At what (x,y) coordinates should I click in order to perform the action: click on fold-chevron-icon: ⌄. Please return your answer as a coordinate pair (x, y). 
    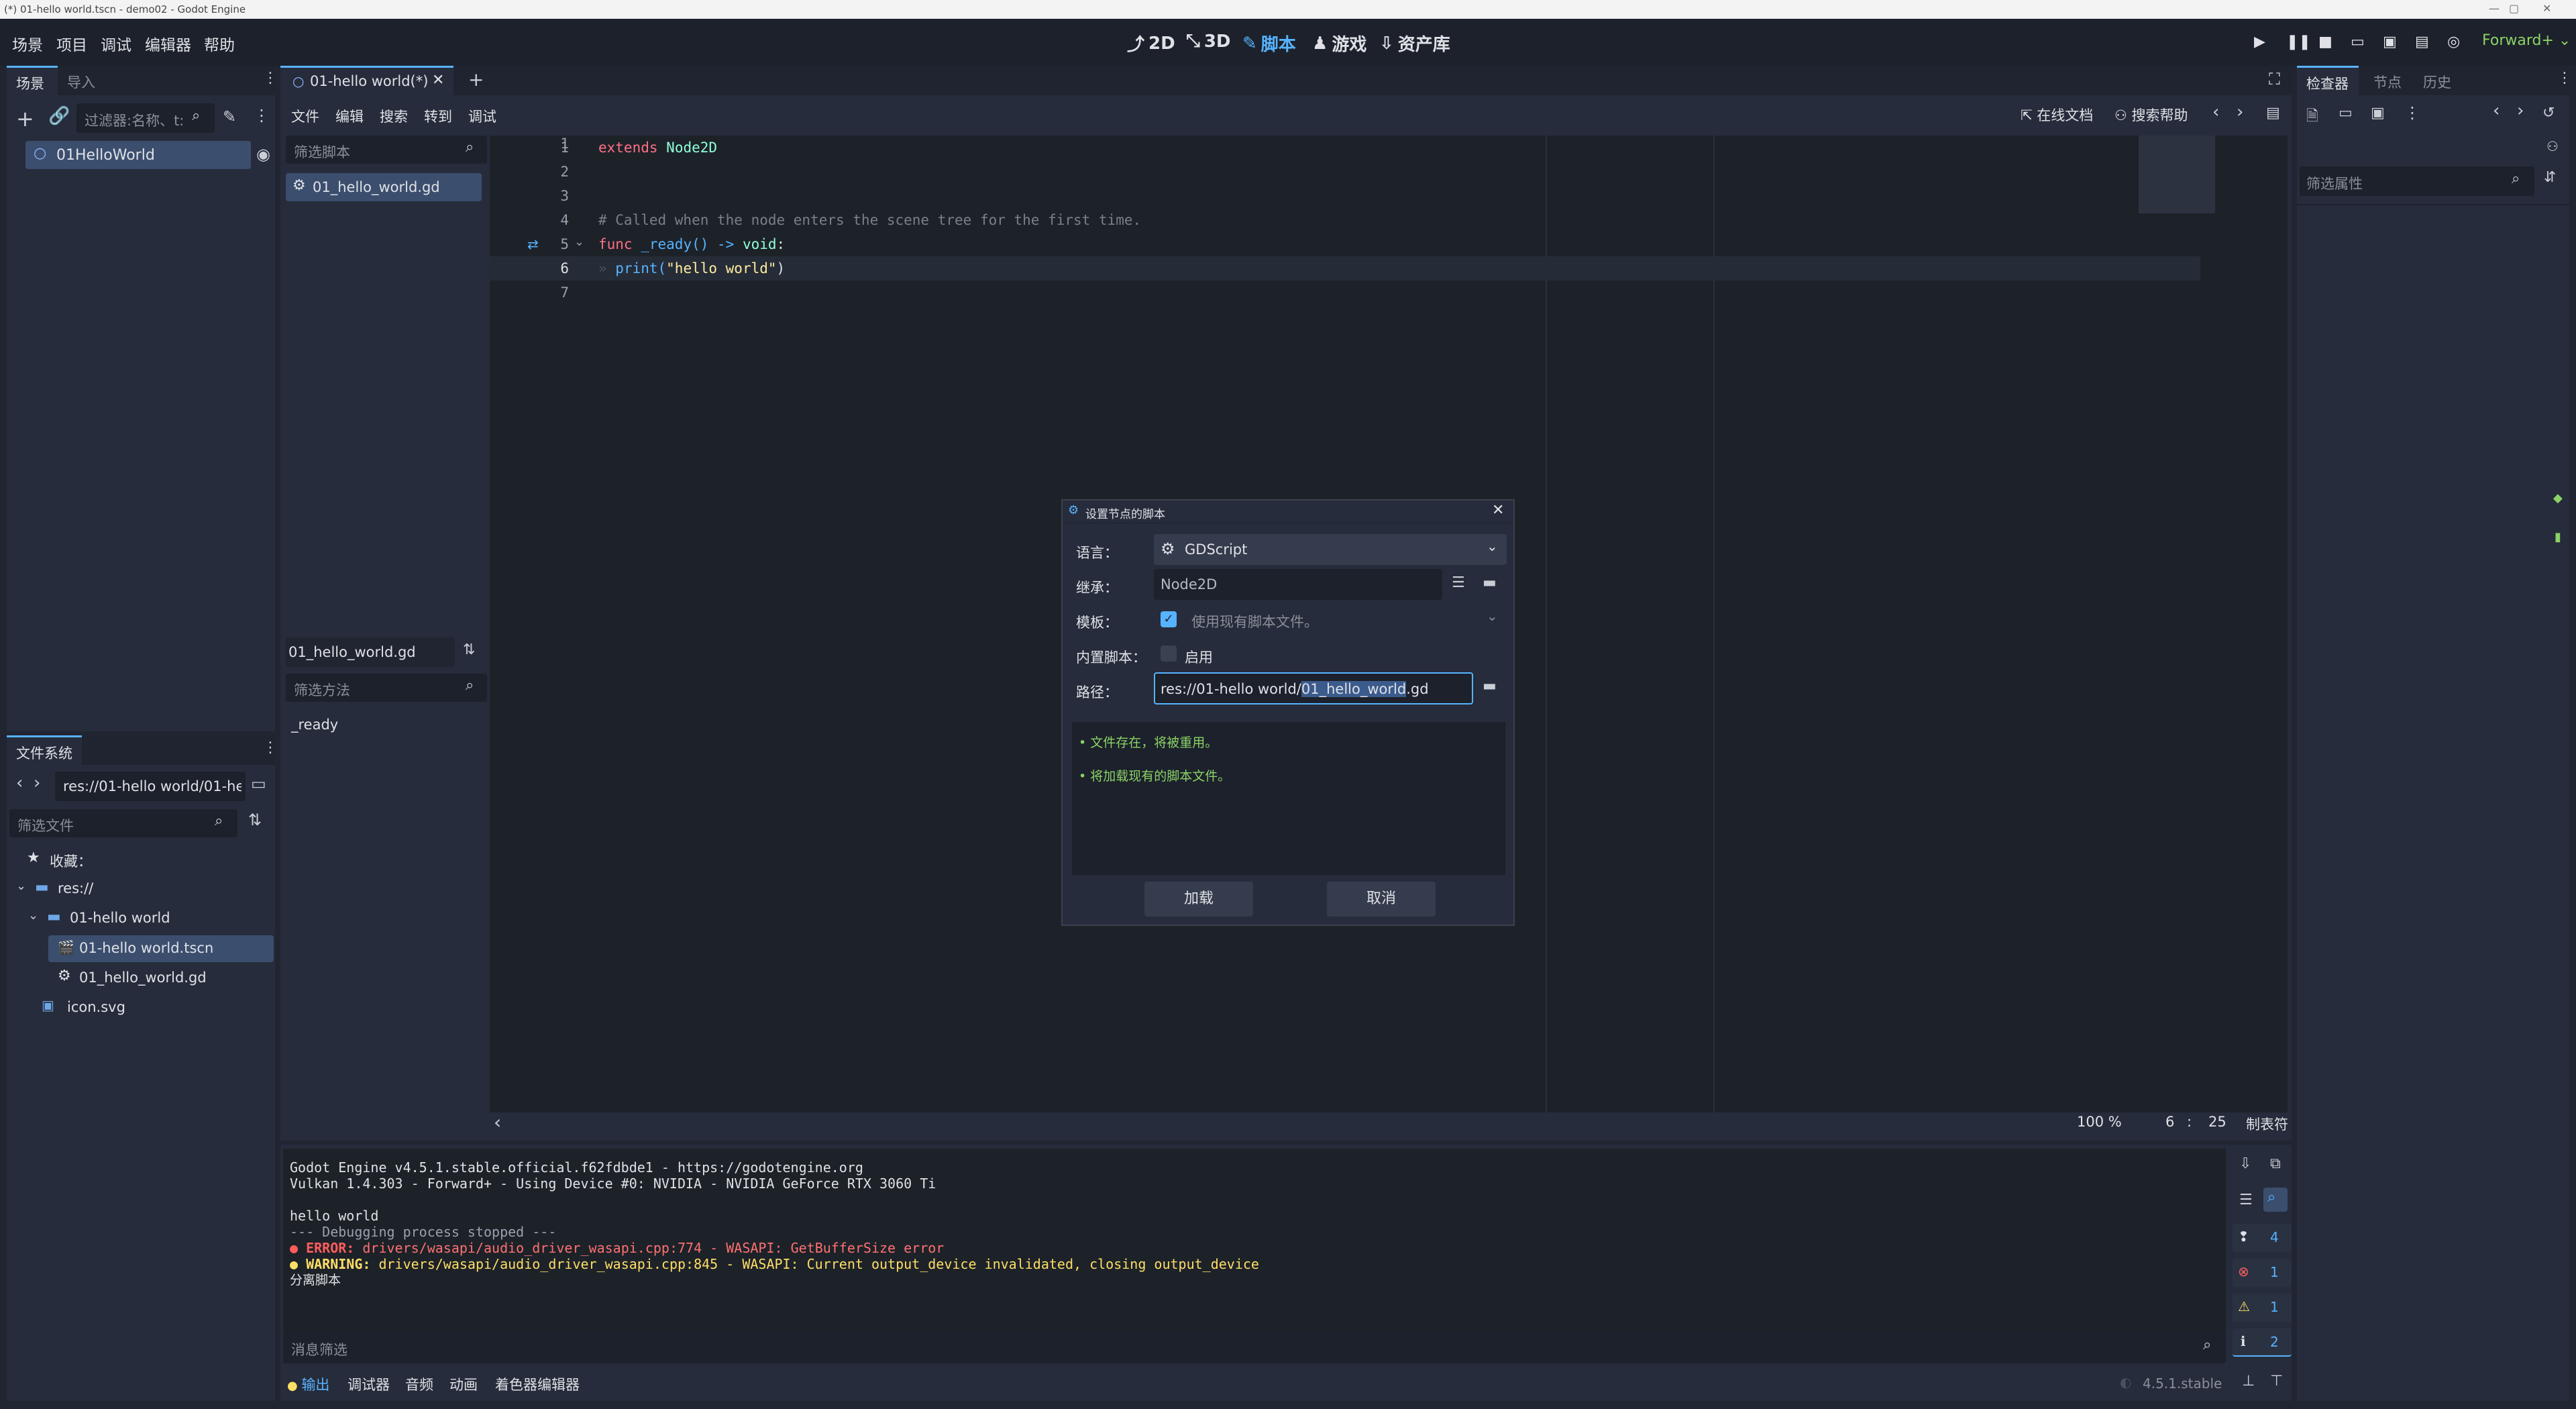
    Looking at the image, I should click on (579, 242).